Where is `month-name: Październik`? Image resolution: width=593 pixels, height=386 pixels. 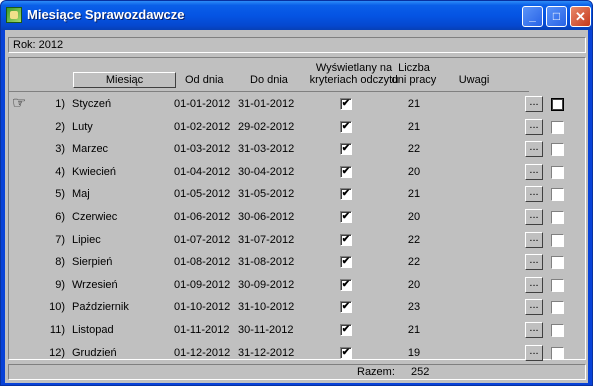 month-name: Październik is located at coordinates (100, 307).